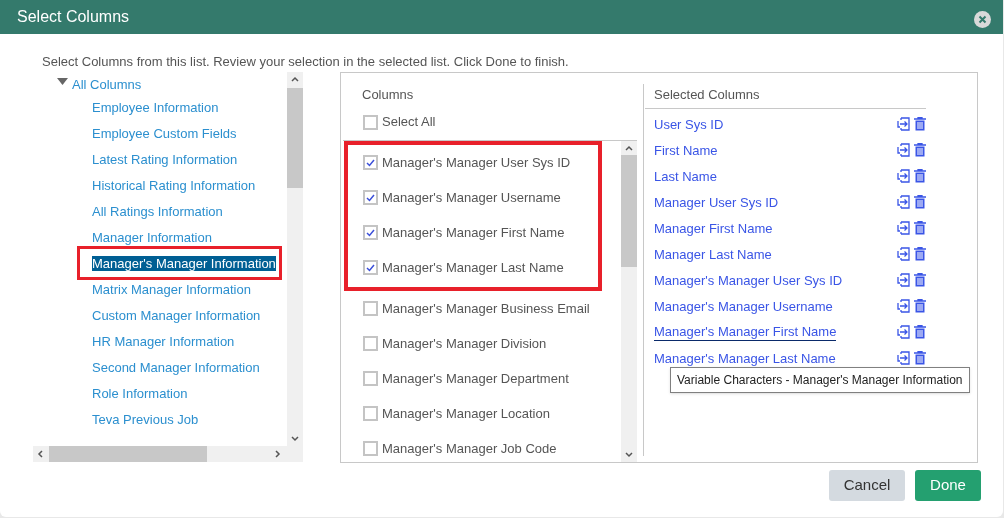 The width and height of the screenshot is (1004, 518). Describe the element at coordinates (745, 358) in the screenshot. I see `selected-column: Manager's Manager Last Name` at that location.